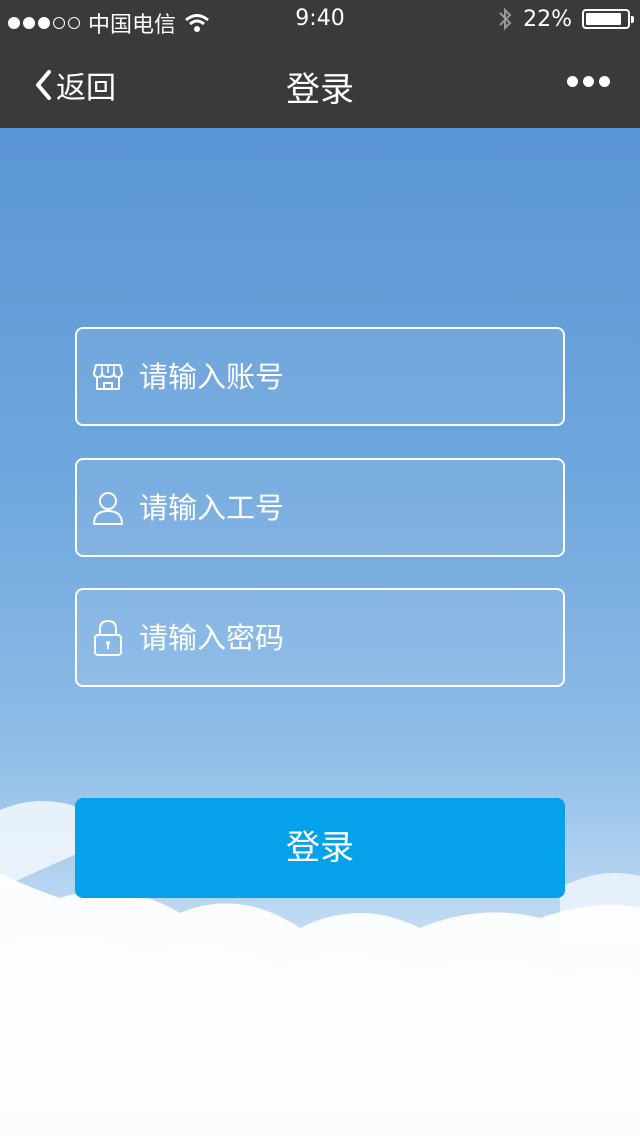  What do you see at coordinates (351, 637) in the screenshot?
I see `password-input` at bounding box center [351, 637].